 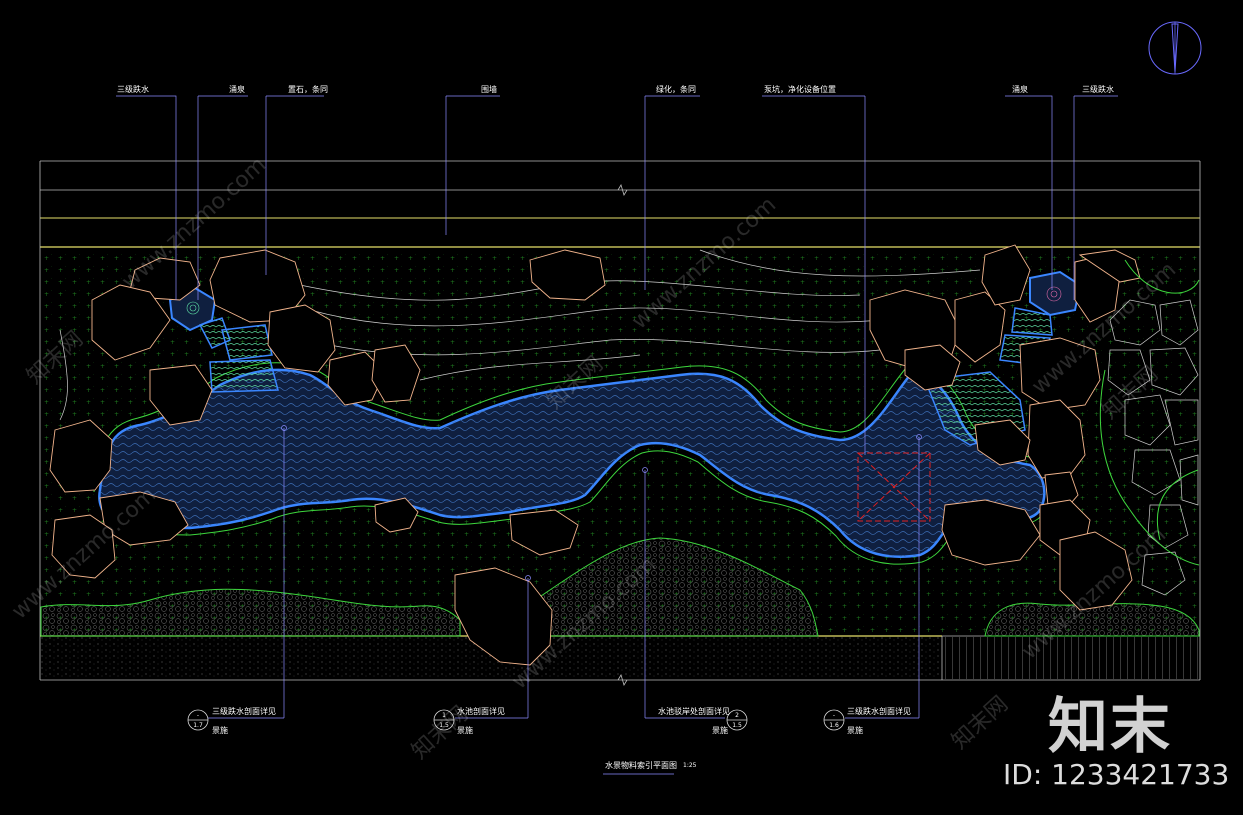 I want to click on bottom-callout-3-text: 水池驳岸处剖面详见, so click(x=694, y=711).